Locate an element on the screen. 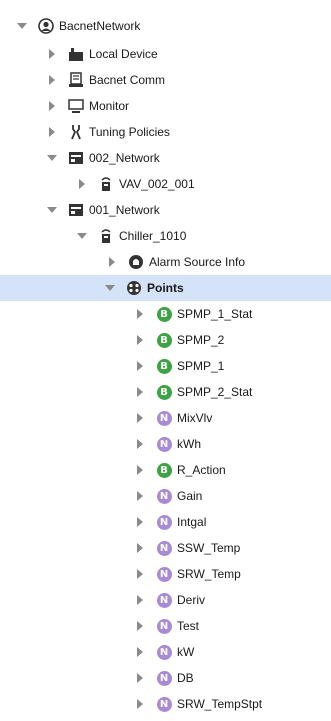 This screenshot has width=331, height=721. tree-row-points: Points is located at coordinates (165, 288).